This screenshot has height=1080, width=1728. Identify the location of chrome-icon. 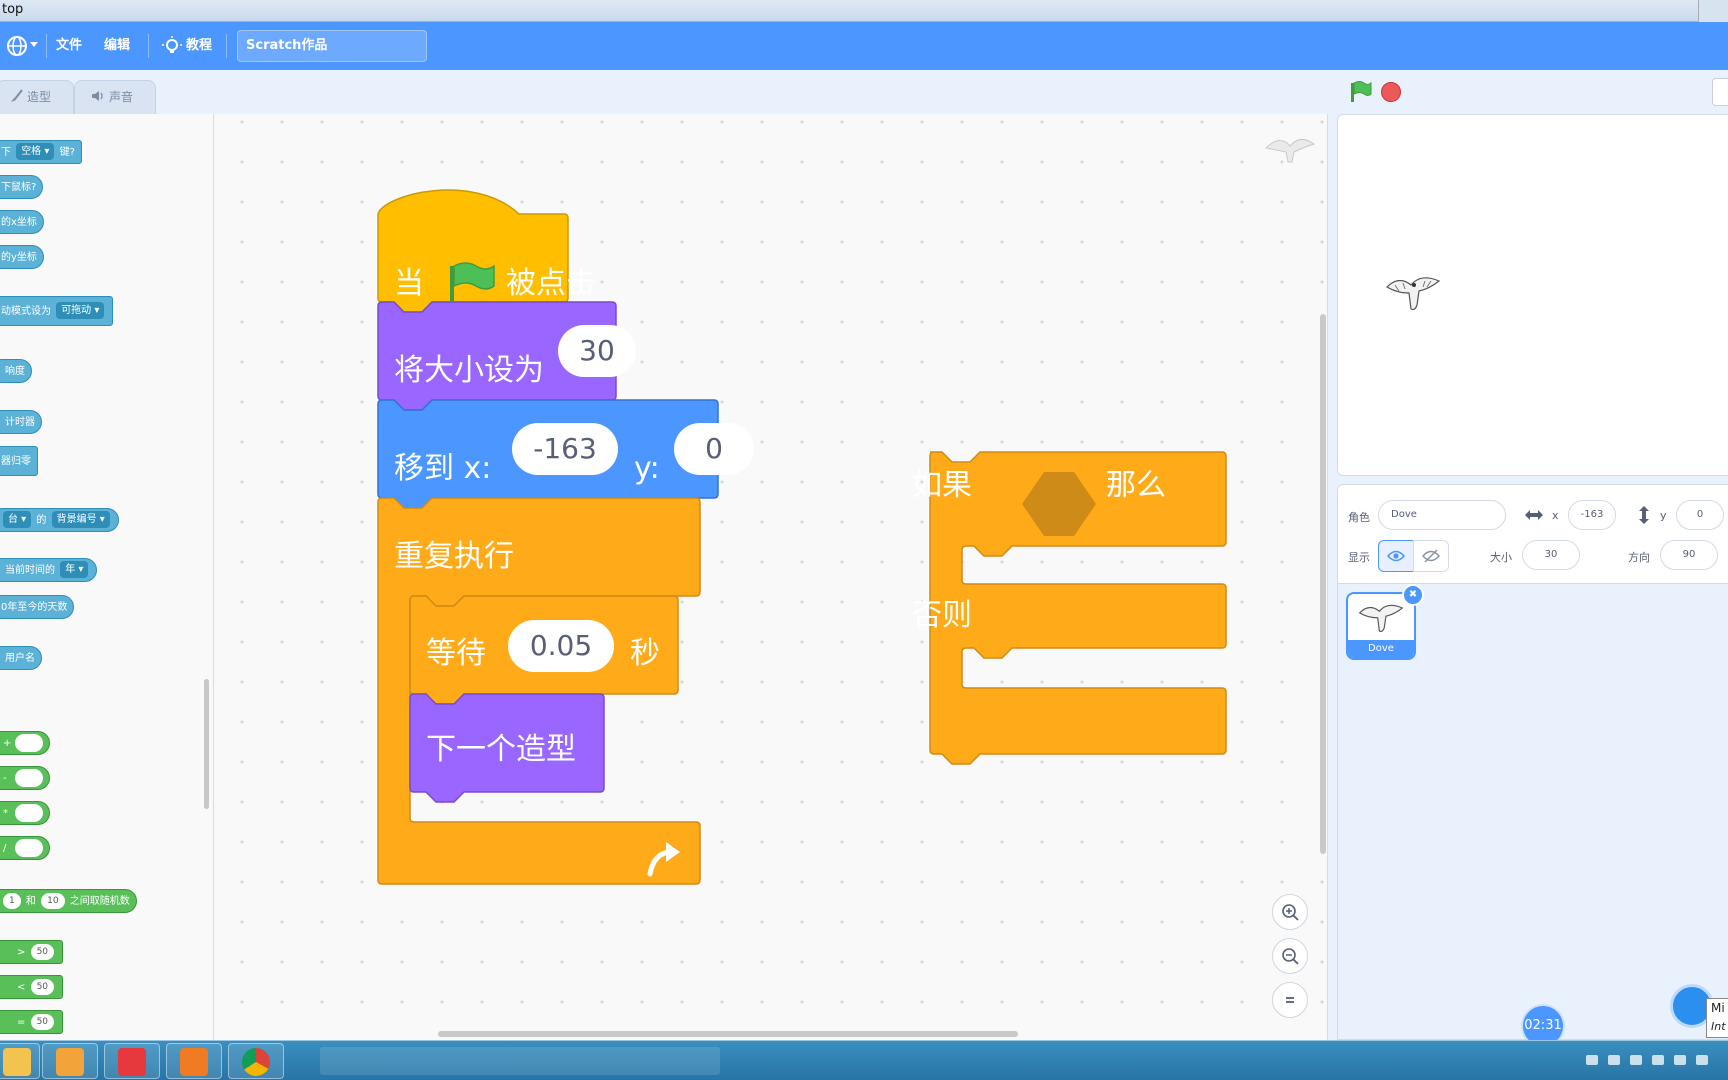
(256, 1062).